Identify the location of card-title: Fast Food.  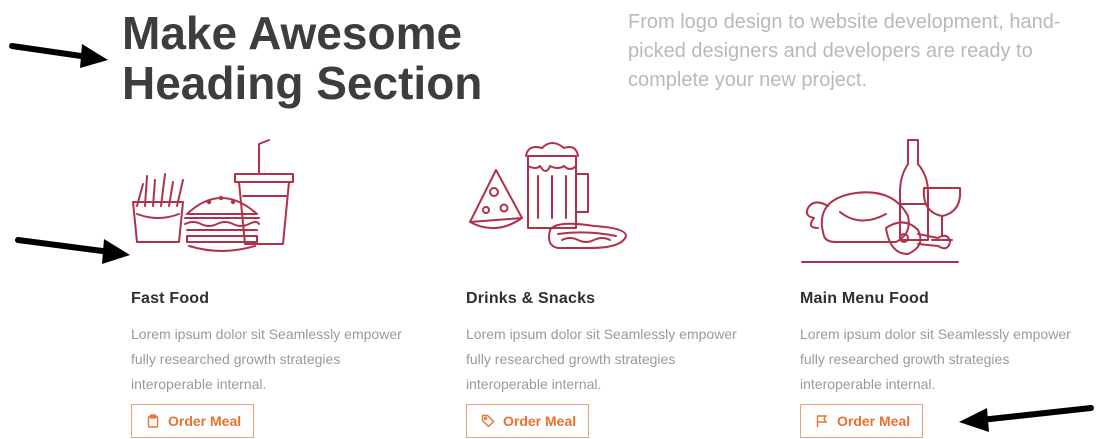
(170, 298).